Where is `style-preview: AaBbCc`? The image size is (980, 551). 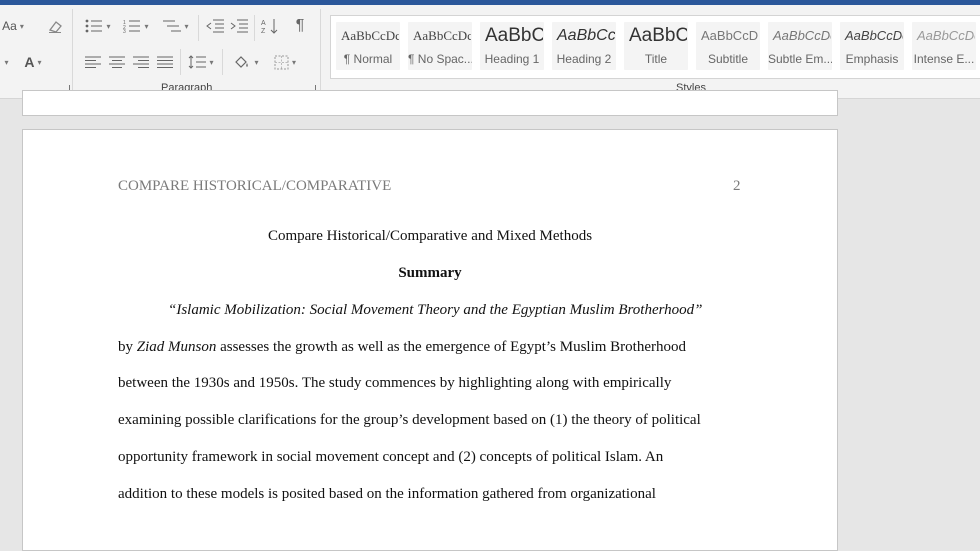 style-preview: AaBbCc is located at coordinates (586, 35).